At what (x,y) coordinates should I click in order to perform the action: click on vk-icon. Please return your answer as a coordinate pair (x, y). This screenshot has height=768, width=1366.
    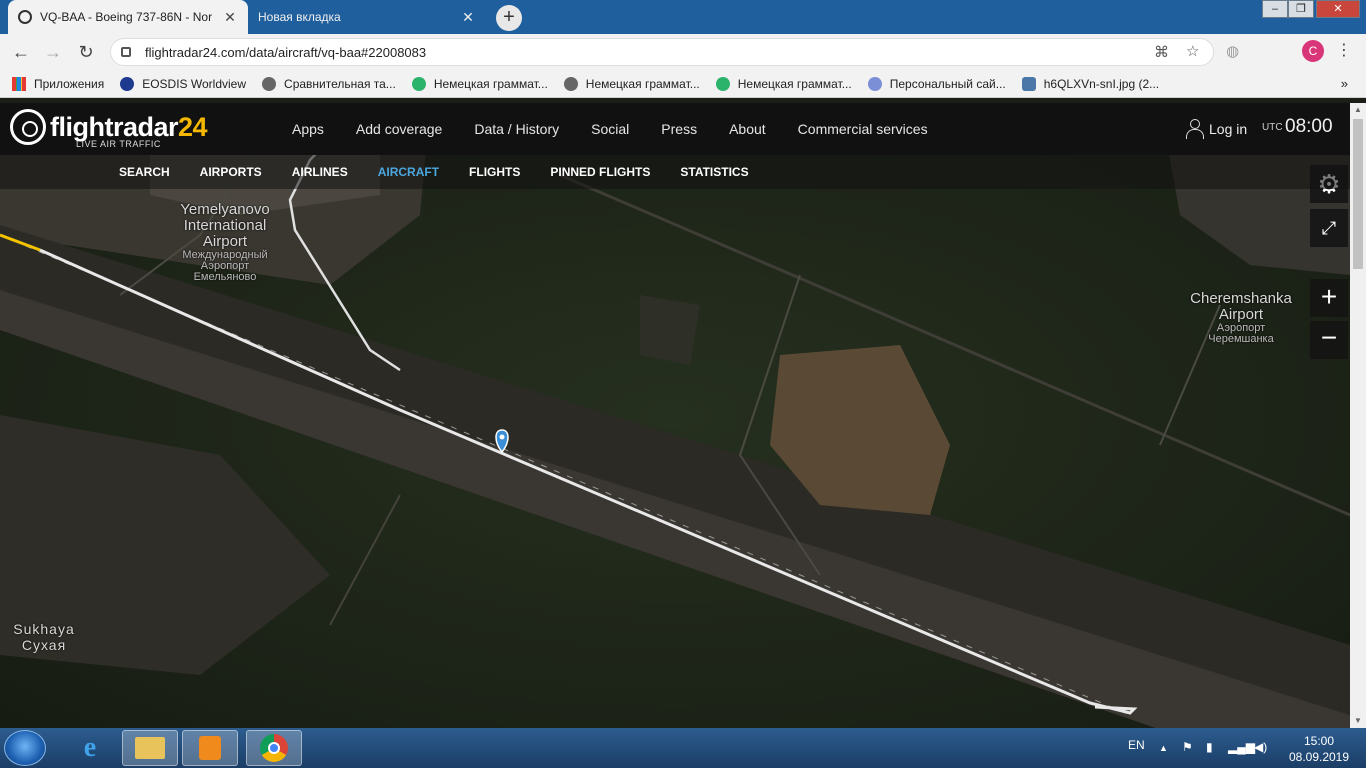
    Looking at the image, I should click on (1028, 83).